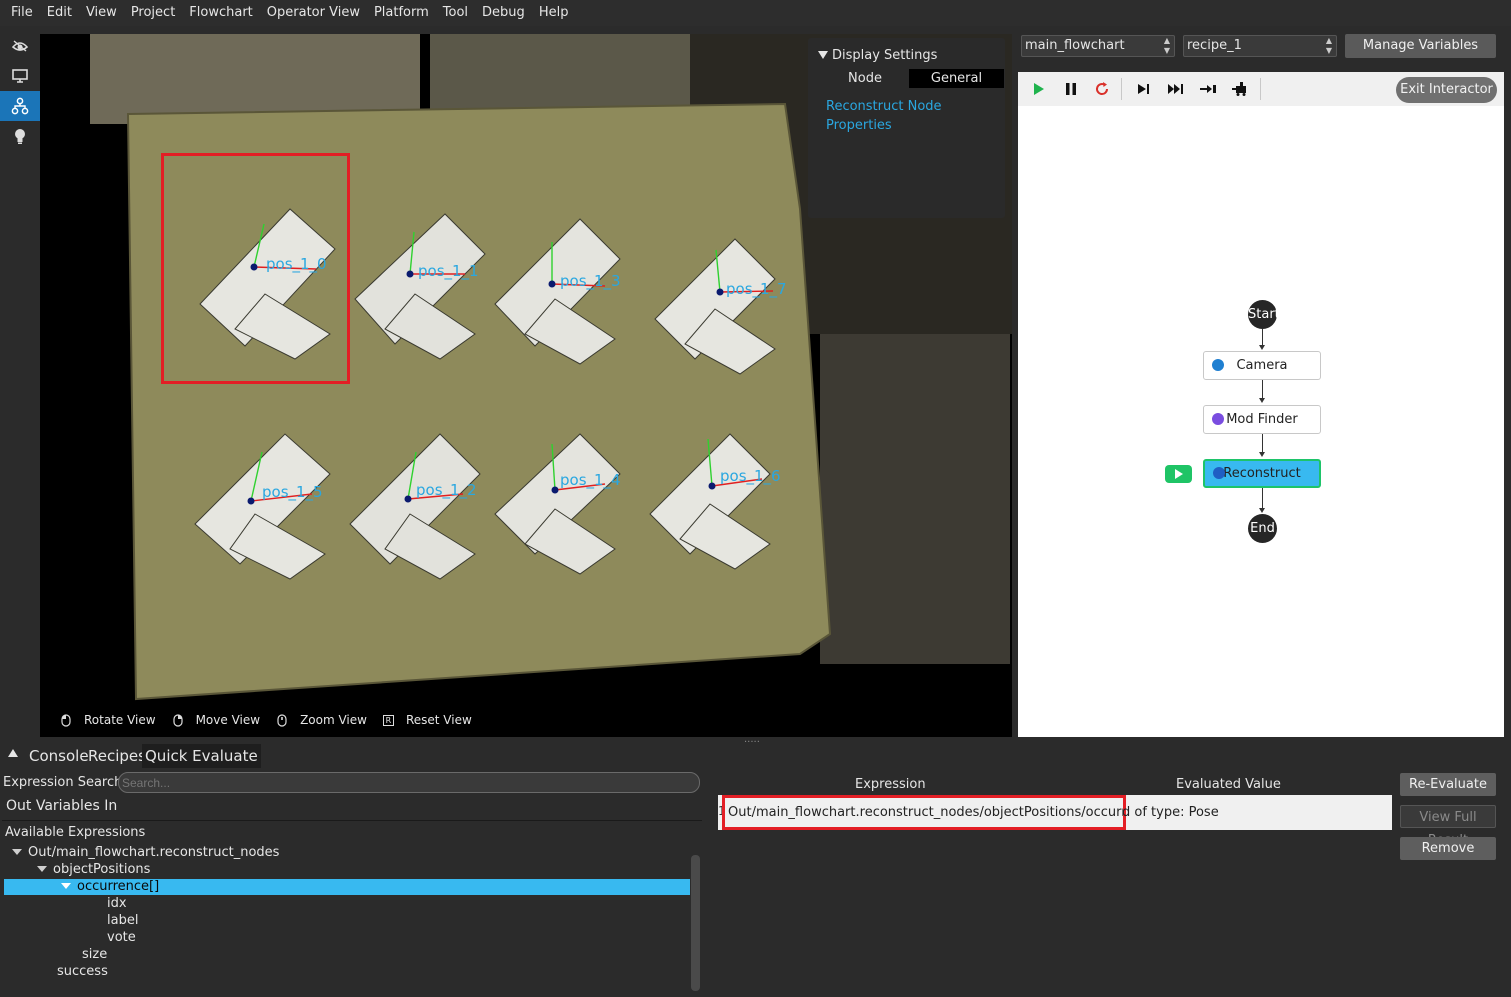 The height and width of the screenshot is (997, 1511). Describe the element at coordinates (71, 921) in the screenshot. I see `tree-item-label: label` at that location.